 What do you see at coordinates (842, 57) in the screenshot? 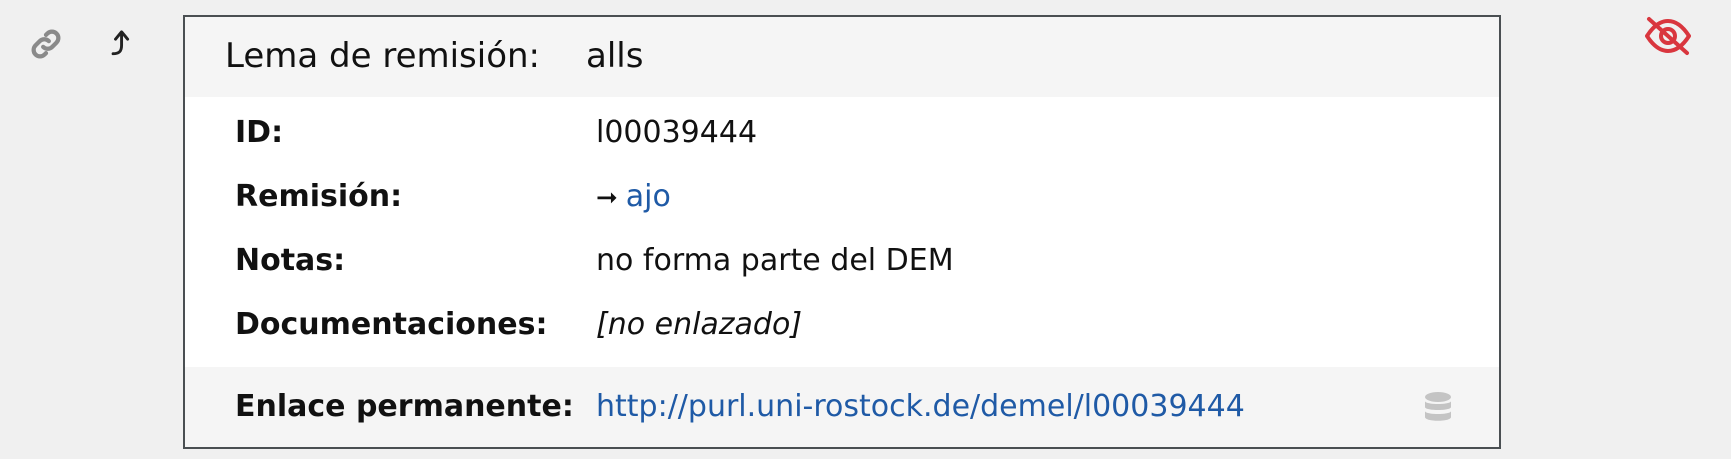
I see `card-header: Lema de remisión: alls` at bounding box center [842, 57].